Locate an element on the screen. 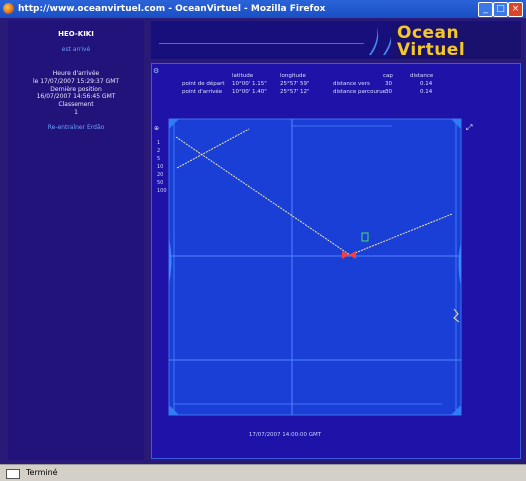 Image resolution: width=526 pixels, height=481 pixels. scale-label: 10 is located at coordinates (160, 167).